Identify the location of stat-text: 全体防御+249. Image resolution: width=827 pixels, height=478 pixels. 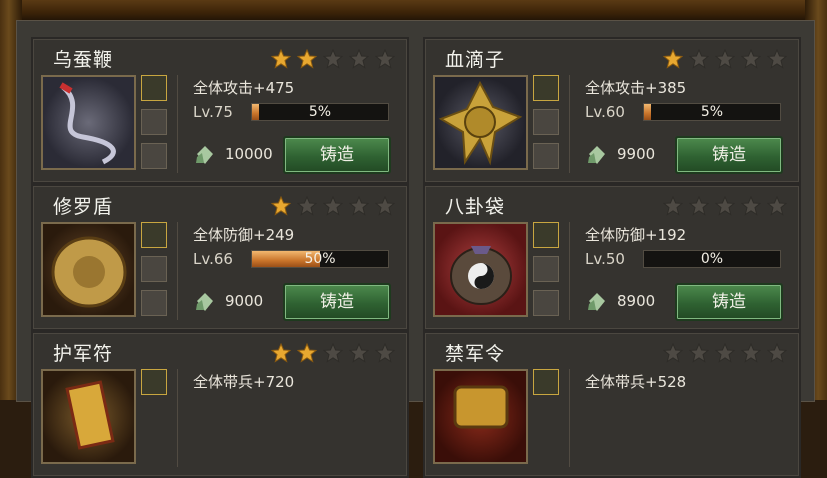
(244, 235).